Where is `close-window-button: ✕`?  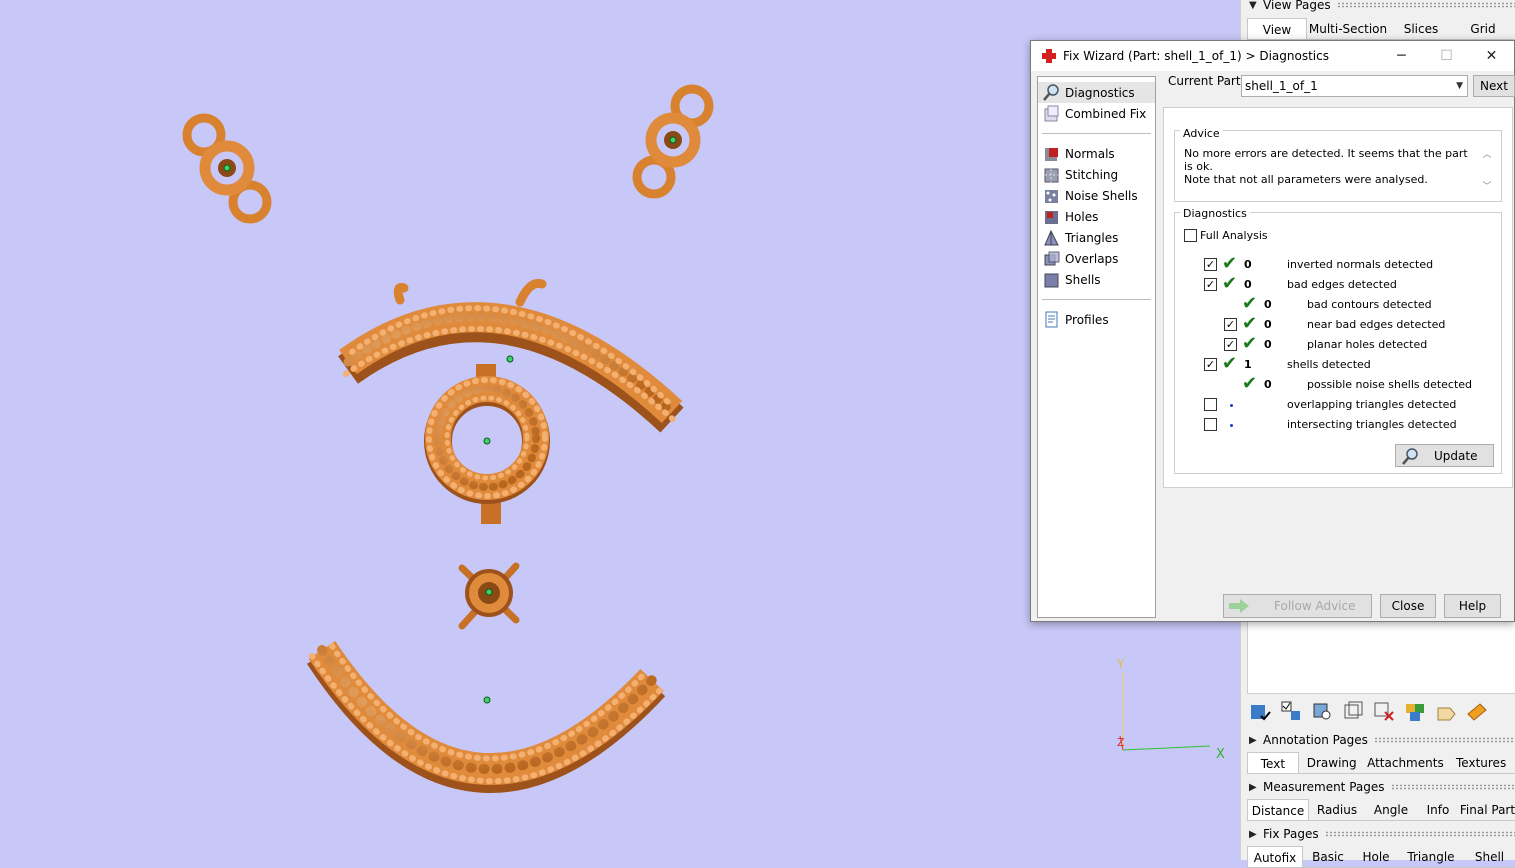 close-window-button: ✕ is located at coordinates (1491, 56).